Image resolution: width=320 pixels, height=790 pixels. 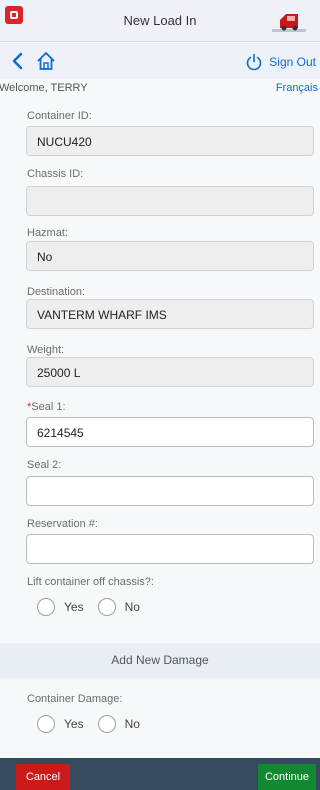 I want to click on seal1-label-text: Seal 1:, so click(x=48, y=407).